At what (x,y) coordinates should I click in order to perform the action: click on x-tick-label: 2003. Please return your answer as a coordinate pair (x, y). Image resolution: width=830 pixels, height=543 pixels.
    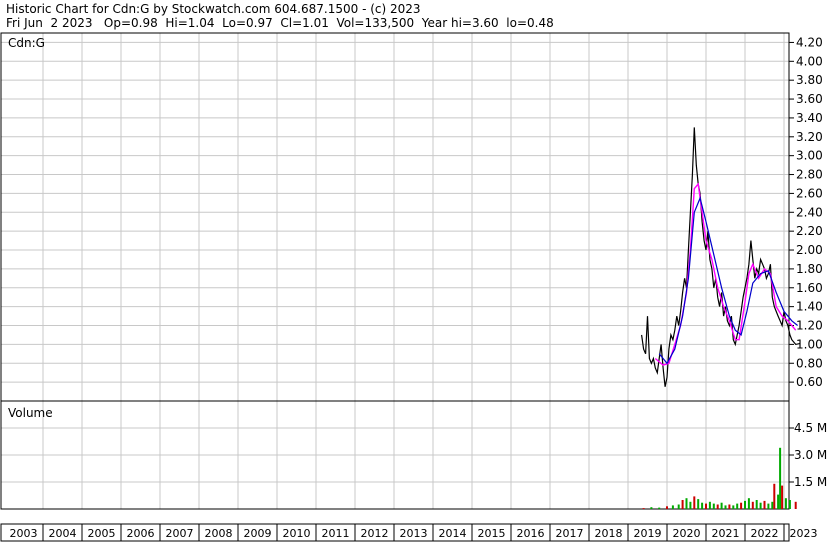
    Looking at the image, I should click on (24, 533).